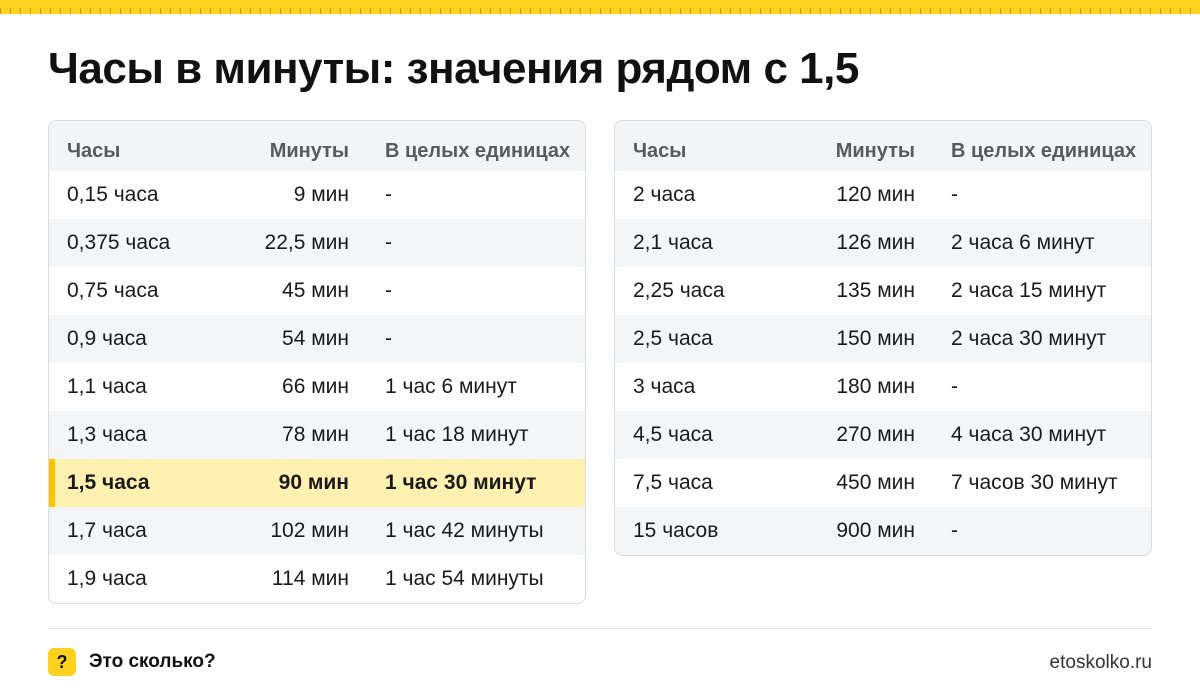 The height and width of the screenshot is (693, 1200). What do you see at coordinates (283, 483) in the screenshot?
I see `cell-minutes: 90 мин` at bounding box center [283, 483].